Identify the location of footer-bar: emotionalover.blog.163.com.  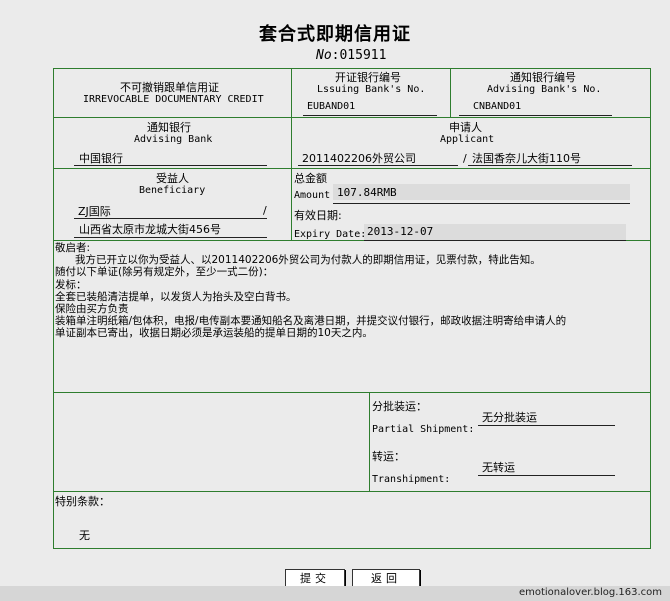
(335, 593).